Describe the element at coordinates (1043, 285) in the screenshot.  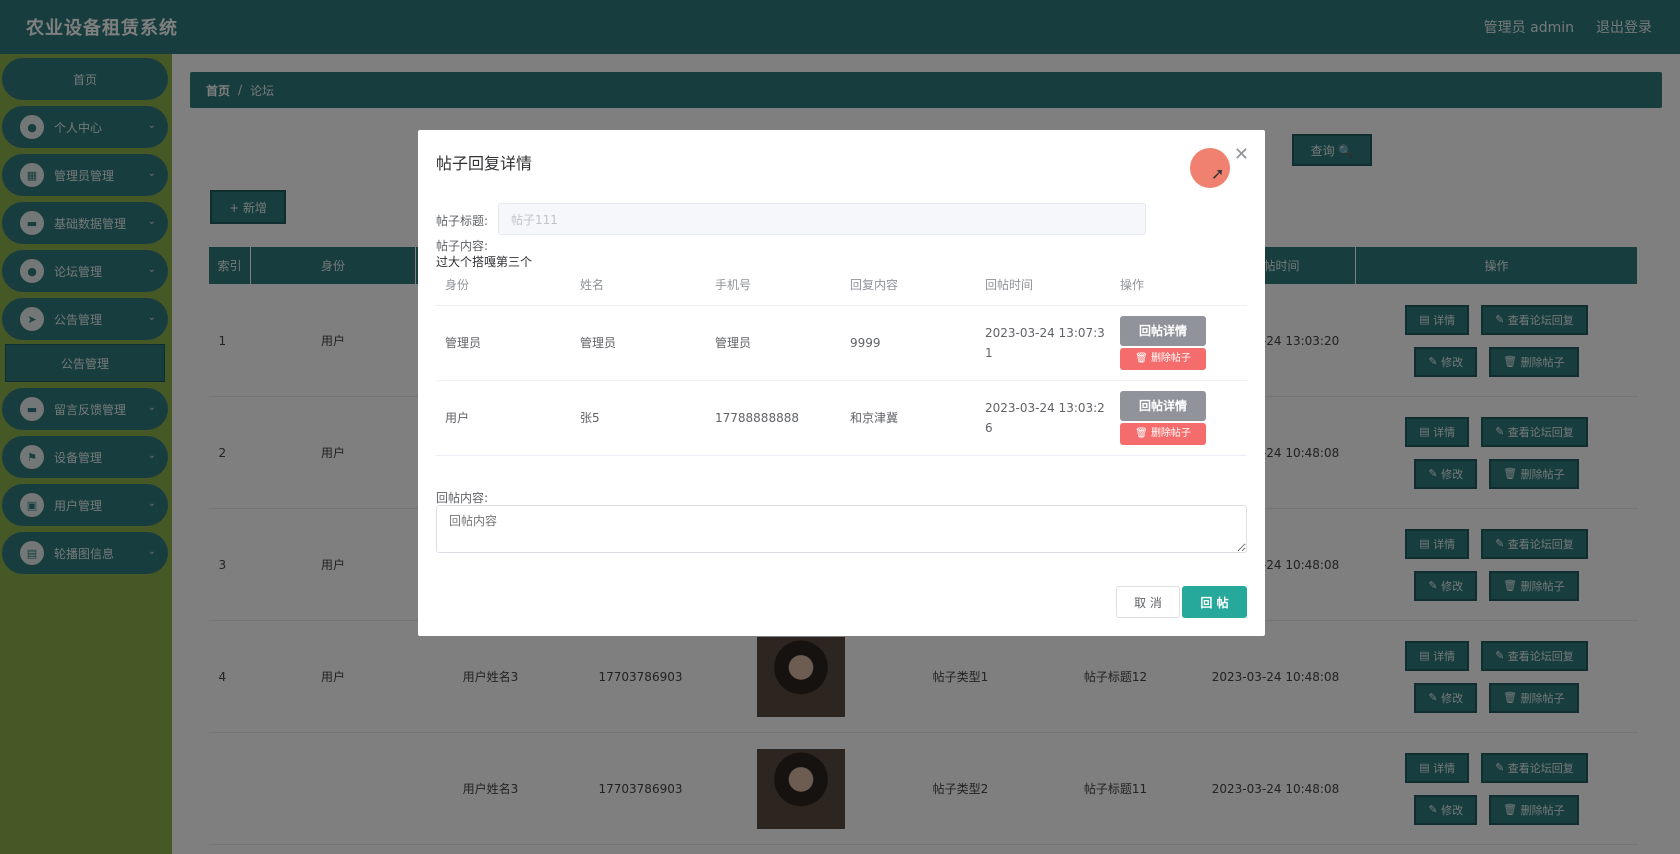
I see `column-header: 回帖时间` at that location.